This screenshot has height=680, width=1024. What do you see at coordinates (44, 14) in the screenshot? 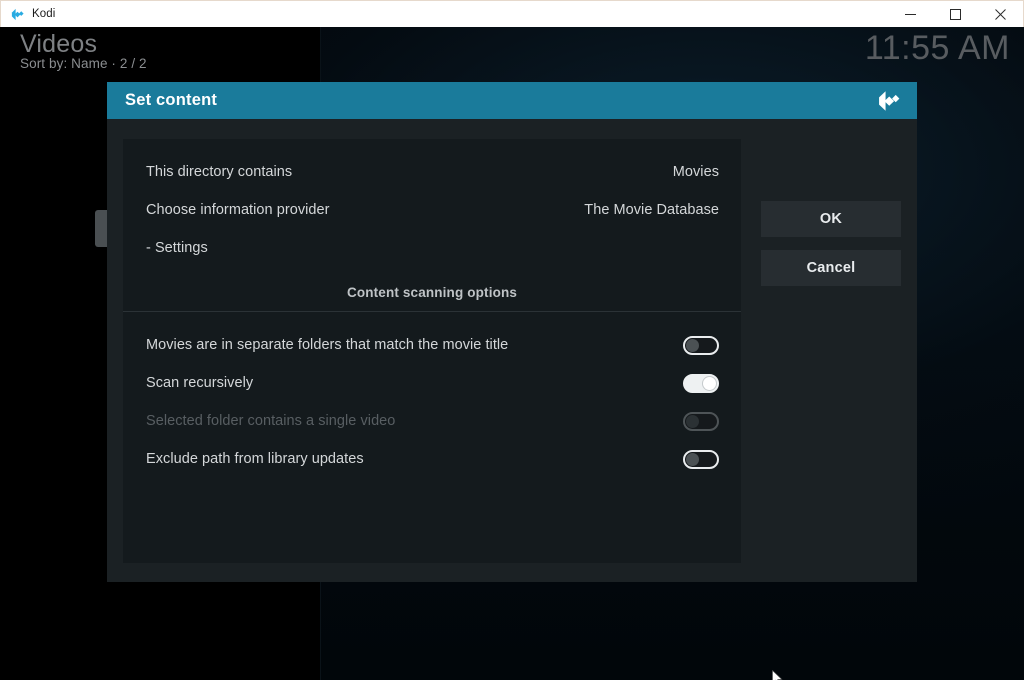
I see `window-title: Kodi` at bounding box center [44, 14].